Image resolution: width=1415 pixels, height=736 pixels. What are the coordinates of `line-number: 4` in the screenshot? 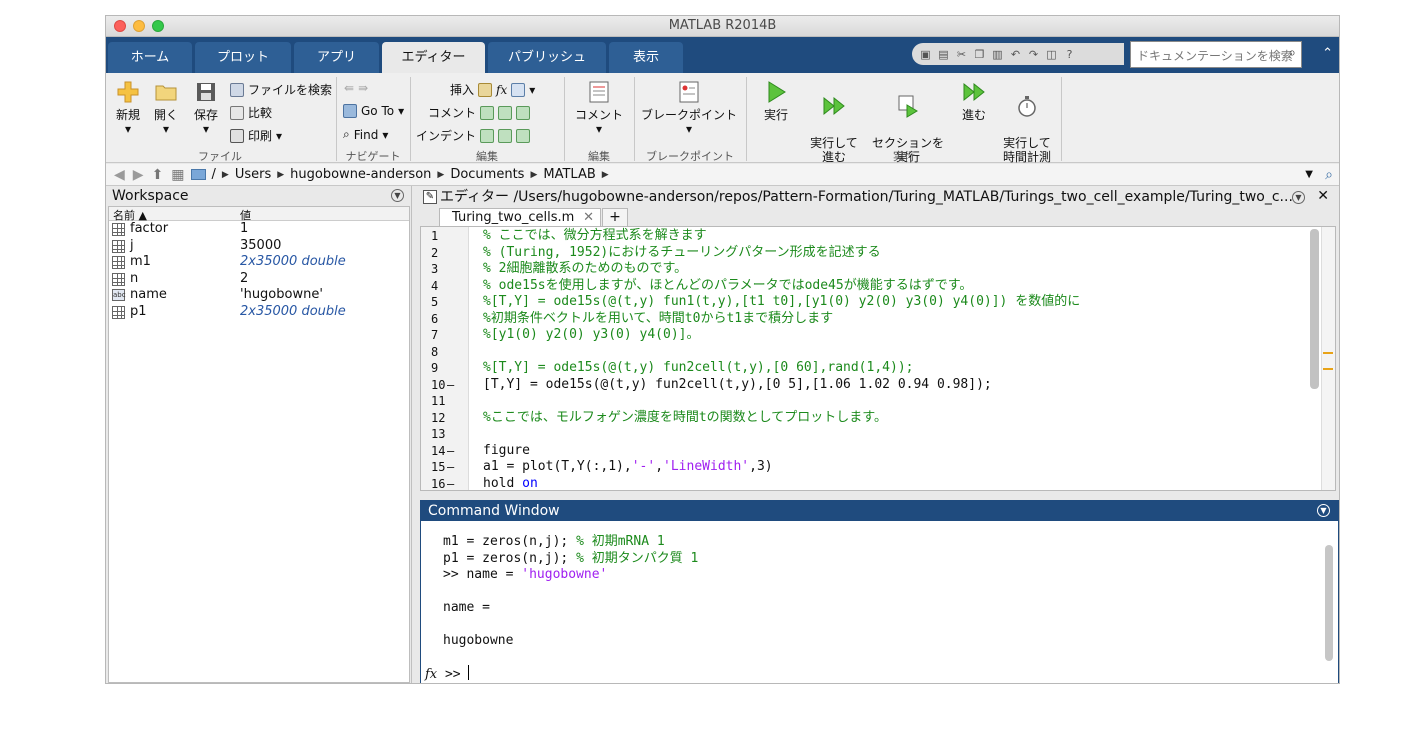 It's located at (445, 286).